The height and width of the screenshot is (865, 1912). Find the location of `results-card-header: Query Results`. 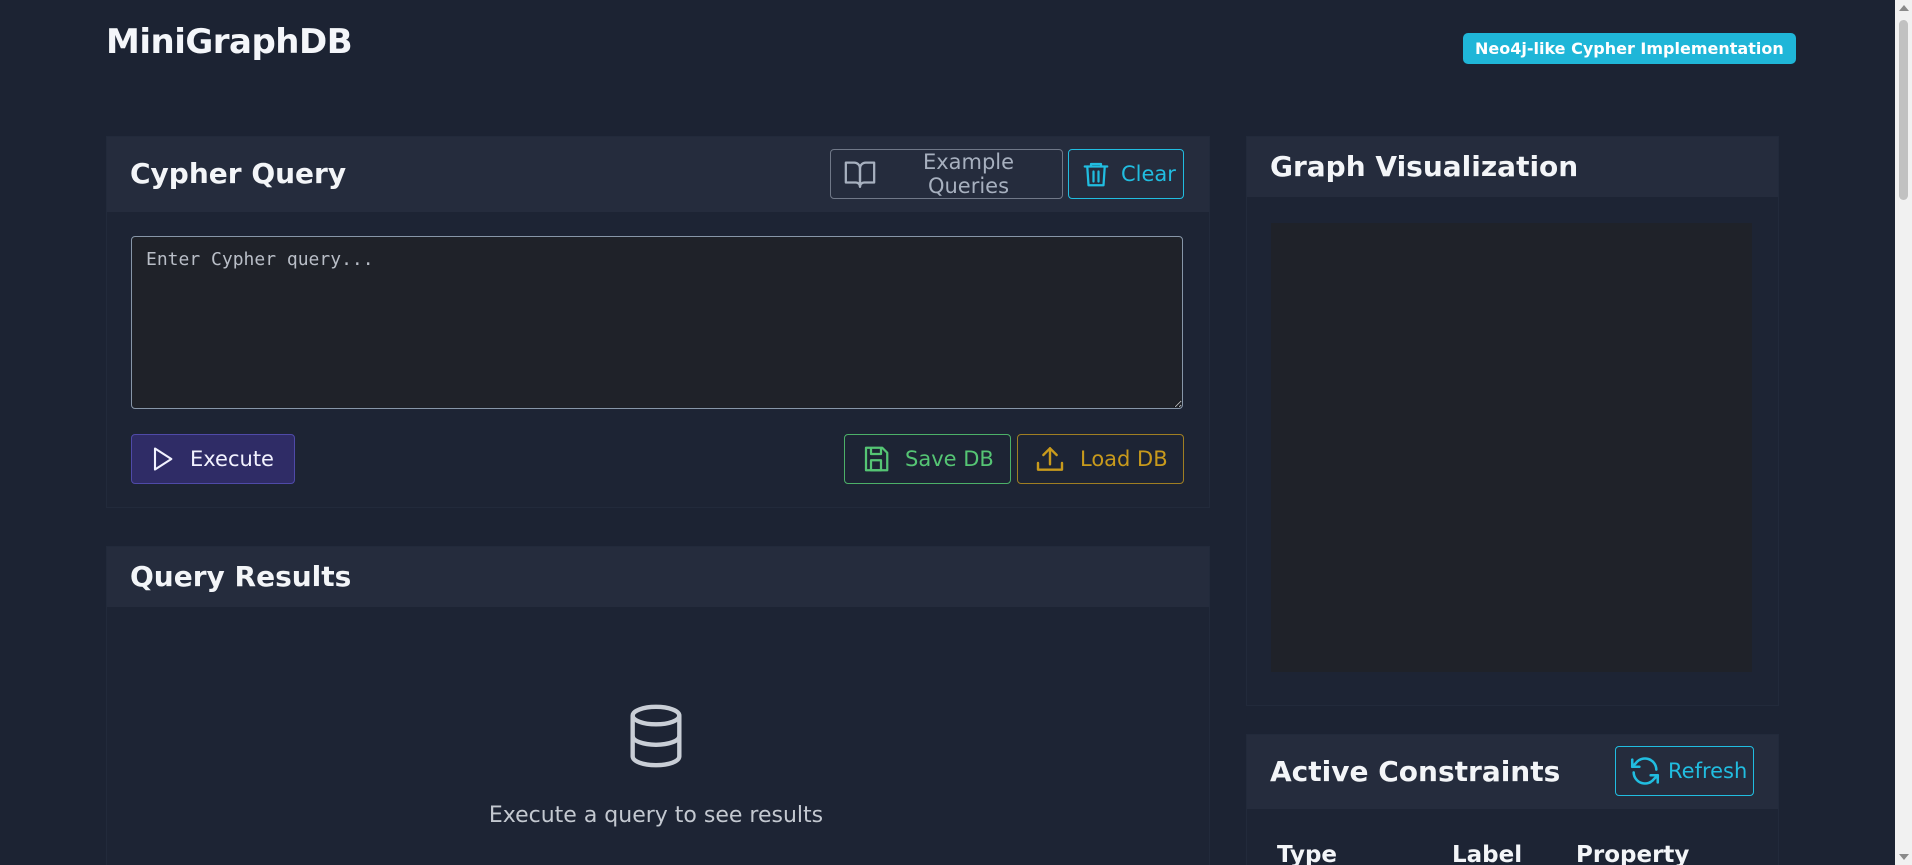

results-card-header: Query Results is located at coordinates (658, 577).